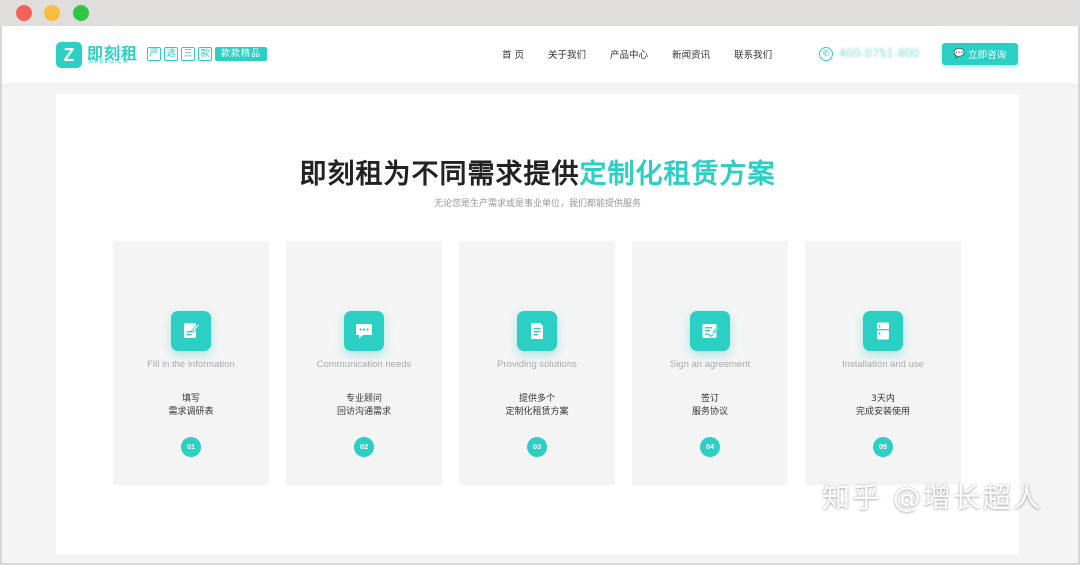  I want to click on slogan-tag: 严, so click(154, 54).